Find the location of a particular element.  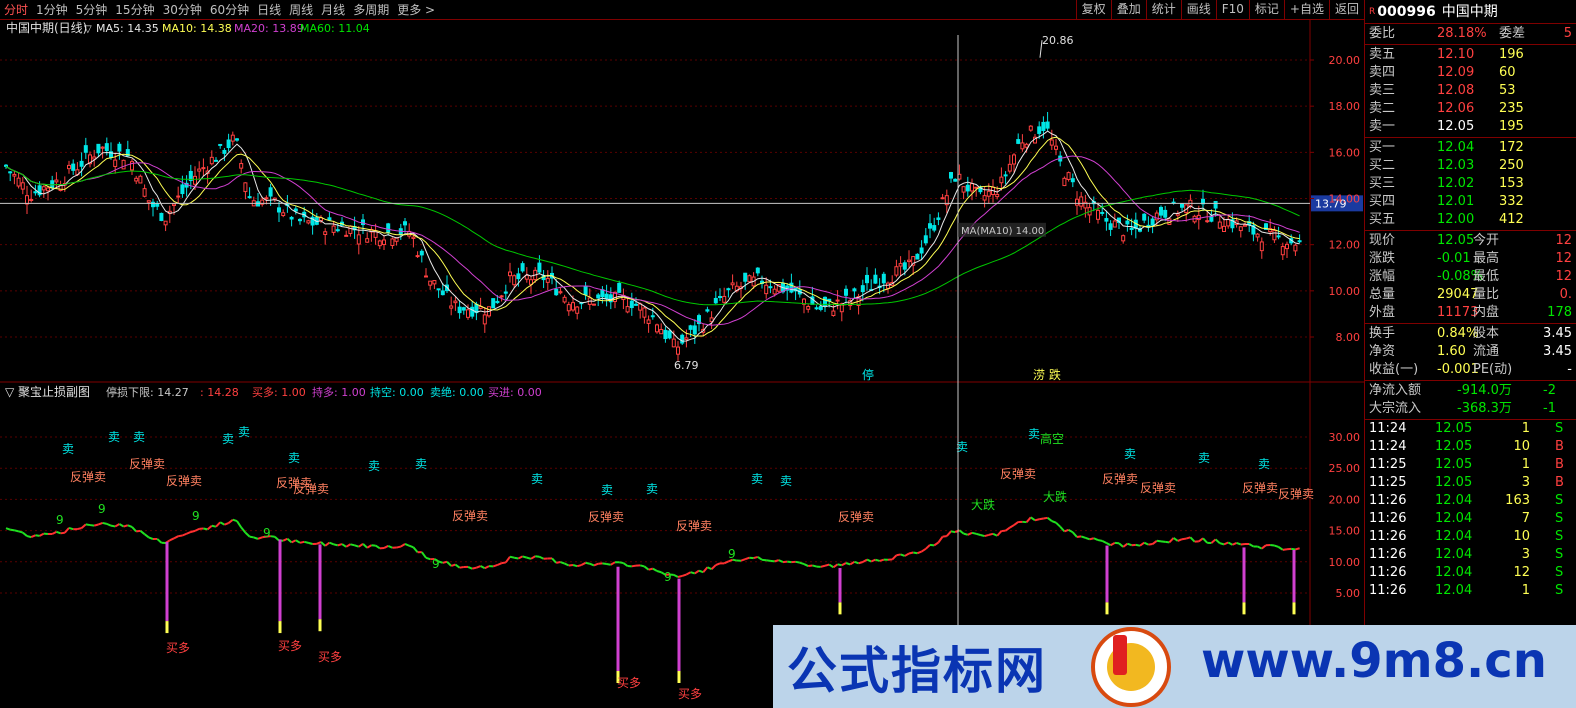

crosshair-tip: MA(MA10) 14.00 is located at coordinates (1002, 231).